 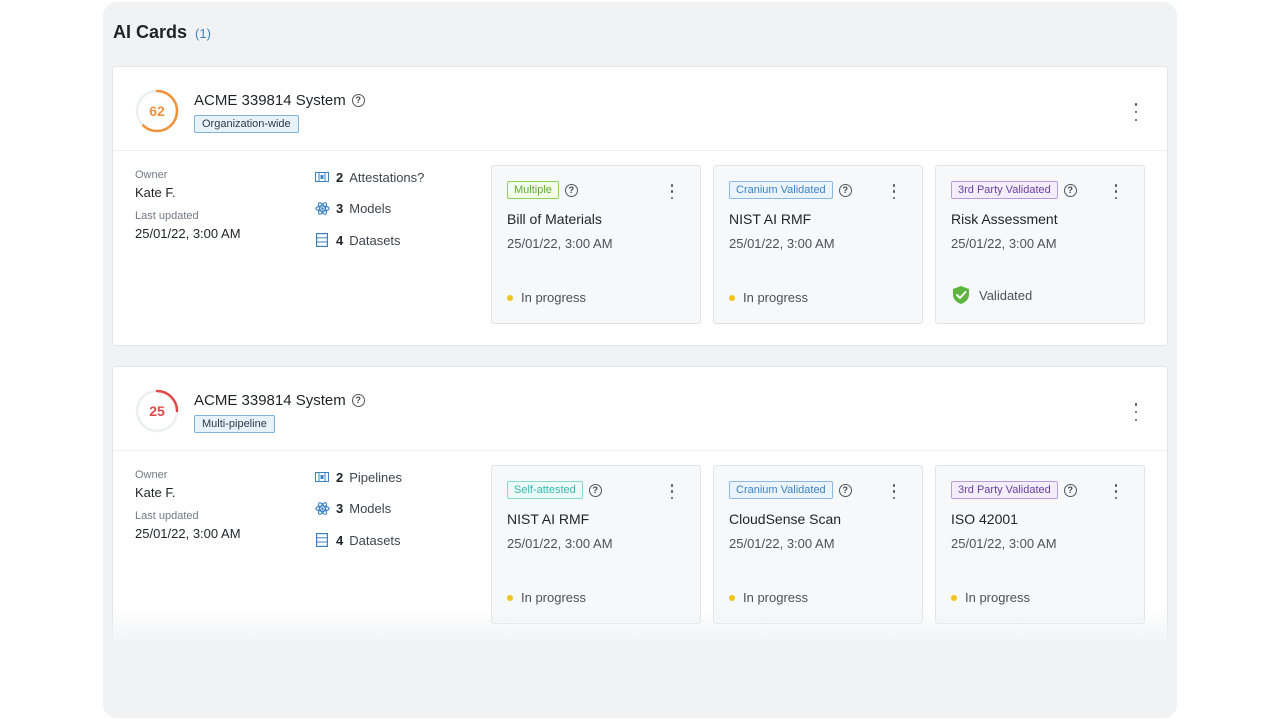 I want to click on stat-label: Attestations?, so click(x=387, y=177).